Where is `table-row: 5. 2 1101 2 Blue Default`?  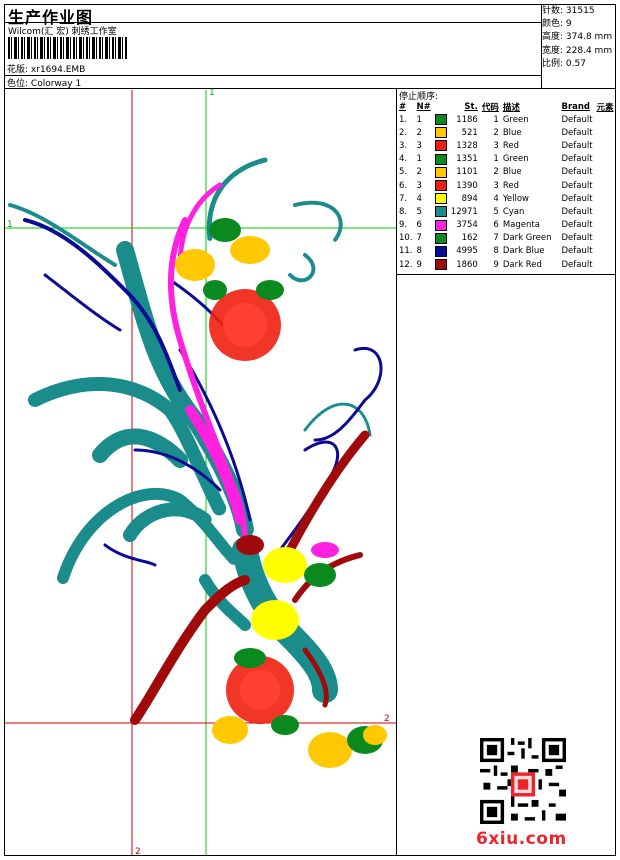
table-row: 5. 2 1101 2 Blue Default is located at coordinates (506, 172).